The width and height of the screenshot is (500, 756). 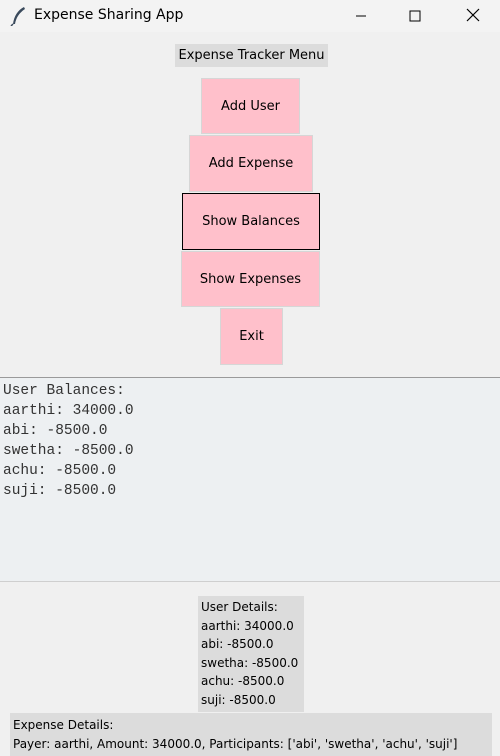 I want to click on add-user-button: Add User, so click(x=250, y=106).